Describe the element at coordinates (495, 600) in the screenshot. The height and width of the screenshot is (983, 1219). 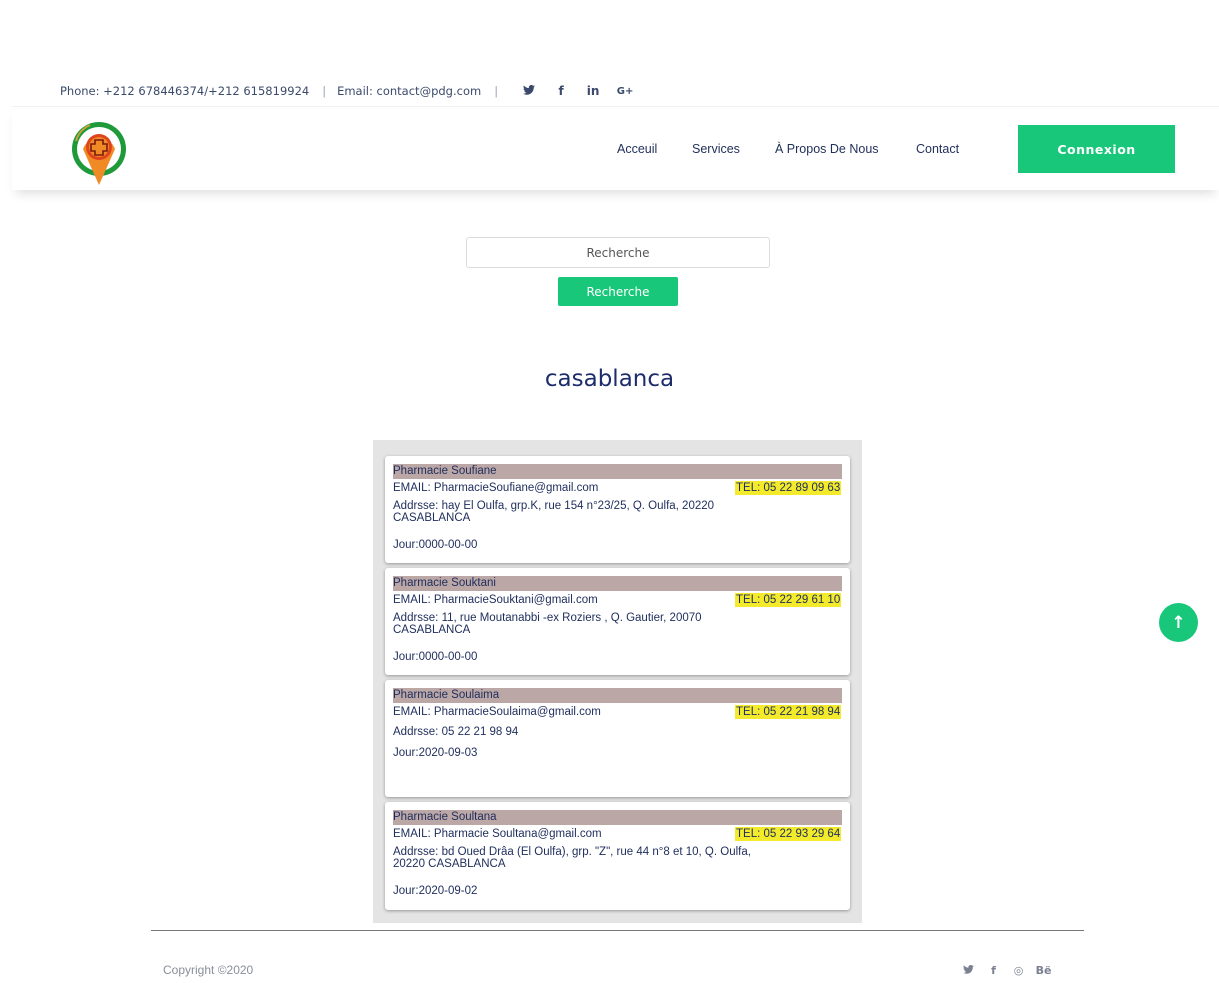
I see `pharmacy-email: EMAIL: PharmacieSouktani@gmail.com` at that location.